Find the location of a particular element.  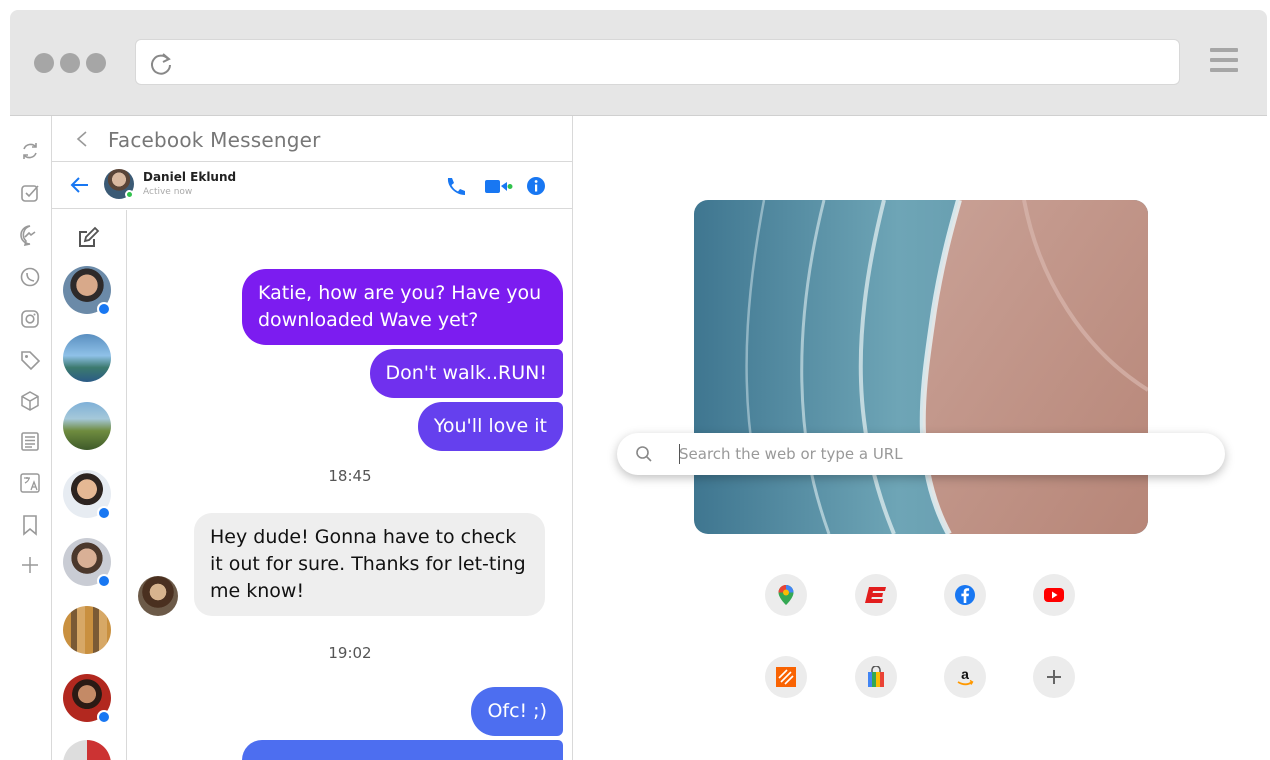

search-icon is located at coordinates (644, 454).